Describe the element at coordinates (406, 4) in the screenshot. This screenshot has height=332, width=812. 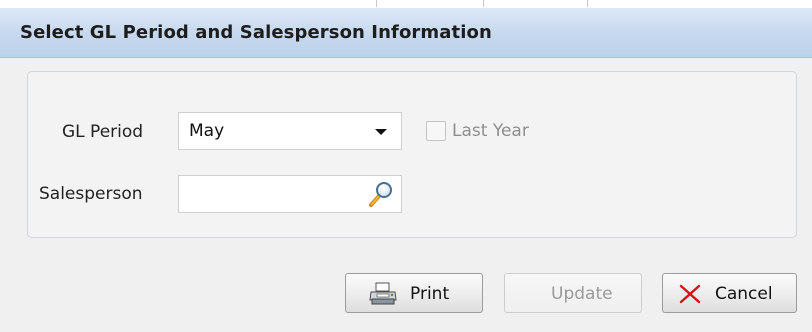
I see `top-strip` at that location.